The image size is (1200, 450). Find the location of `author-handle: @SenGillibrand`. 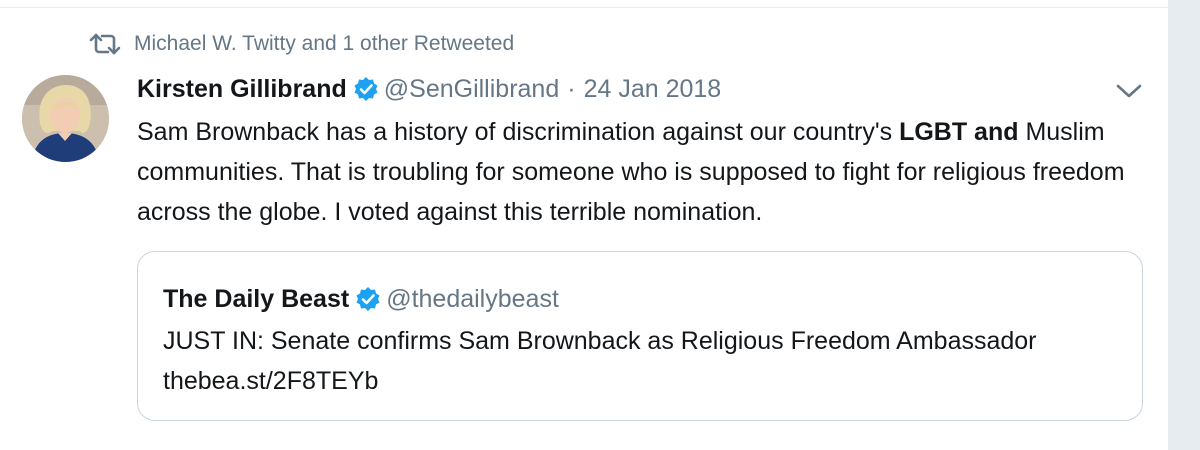

author-handle: @SenGillibrand is located at coordinates (471, 89).